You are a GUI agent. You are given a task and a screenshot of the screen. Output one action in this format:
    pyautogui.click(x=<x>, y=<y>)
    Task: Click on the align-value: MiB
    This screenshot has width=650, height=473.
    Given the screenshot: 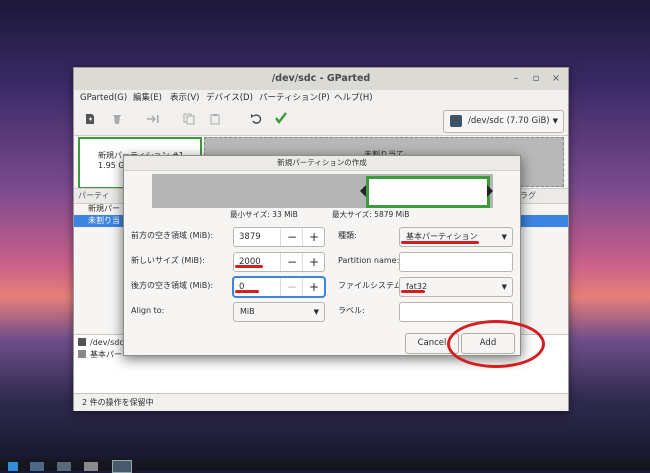 What is the action you would take?
    pyautogui.click(x=247, y=311)
    